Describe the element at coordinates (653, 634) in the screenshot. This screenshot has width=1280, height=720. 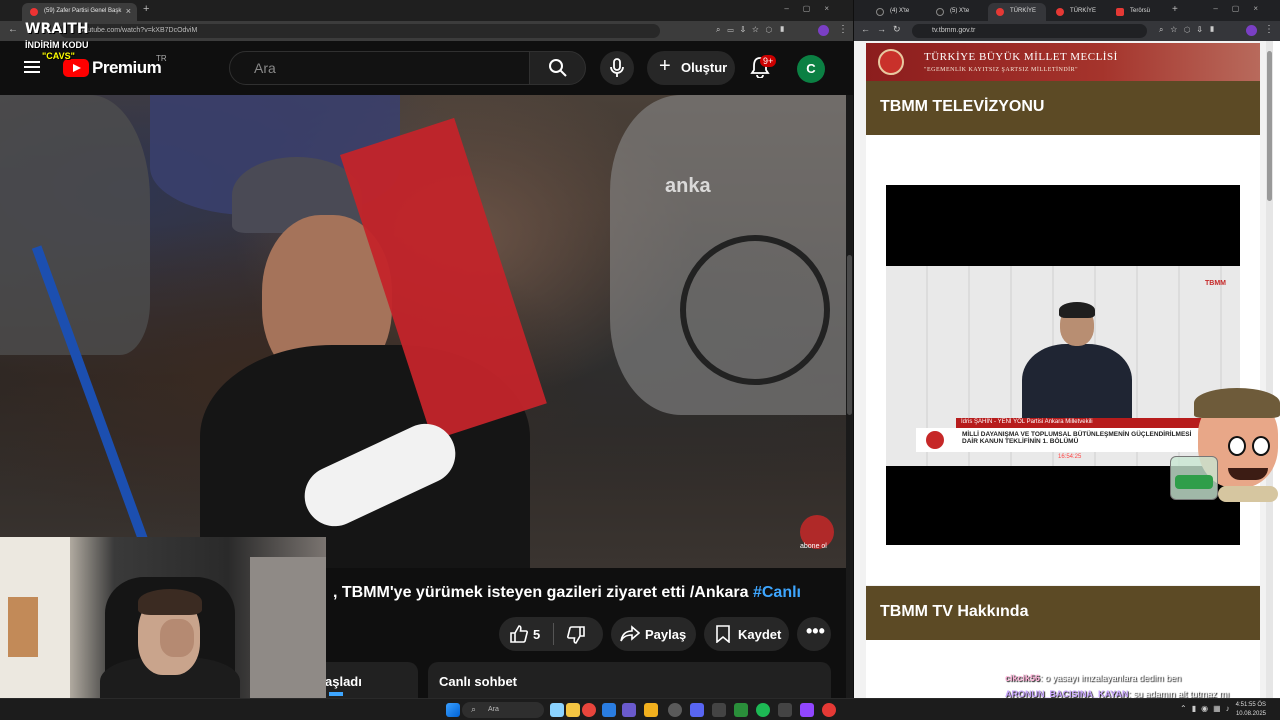
I see `share-button: Paylaş` at that location.